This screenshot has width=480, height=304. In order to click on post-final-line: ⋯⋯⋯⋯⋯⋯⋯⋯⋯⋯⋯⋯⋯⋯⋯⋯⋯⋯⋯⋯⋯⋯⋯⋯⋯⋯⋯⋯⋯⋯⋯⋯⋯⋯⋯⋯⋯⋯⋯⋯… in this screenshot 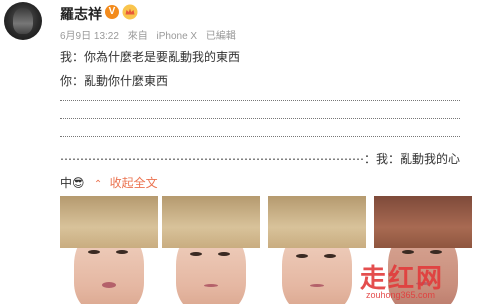, I will do `click(260, 158)`.